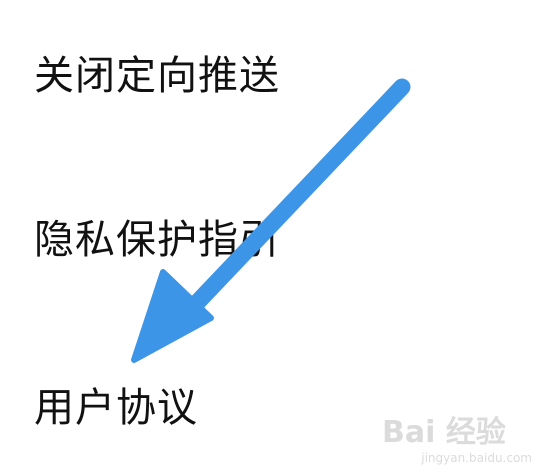 The image size is (540, 475). Describe the element at coordinates (172, 316) in the screenshot. I see `annotation-arrow-head` at that location.